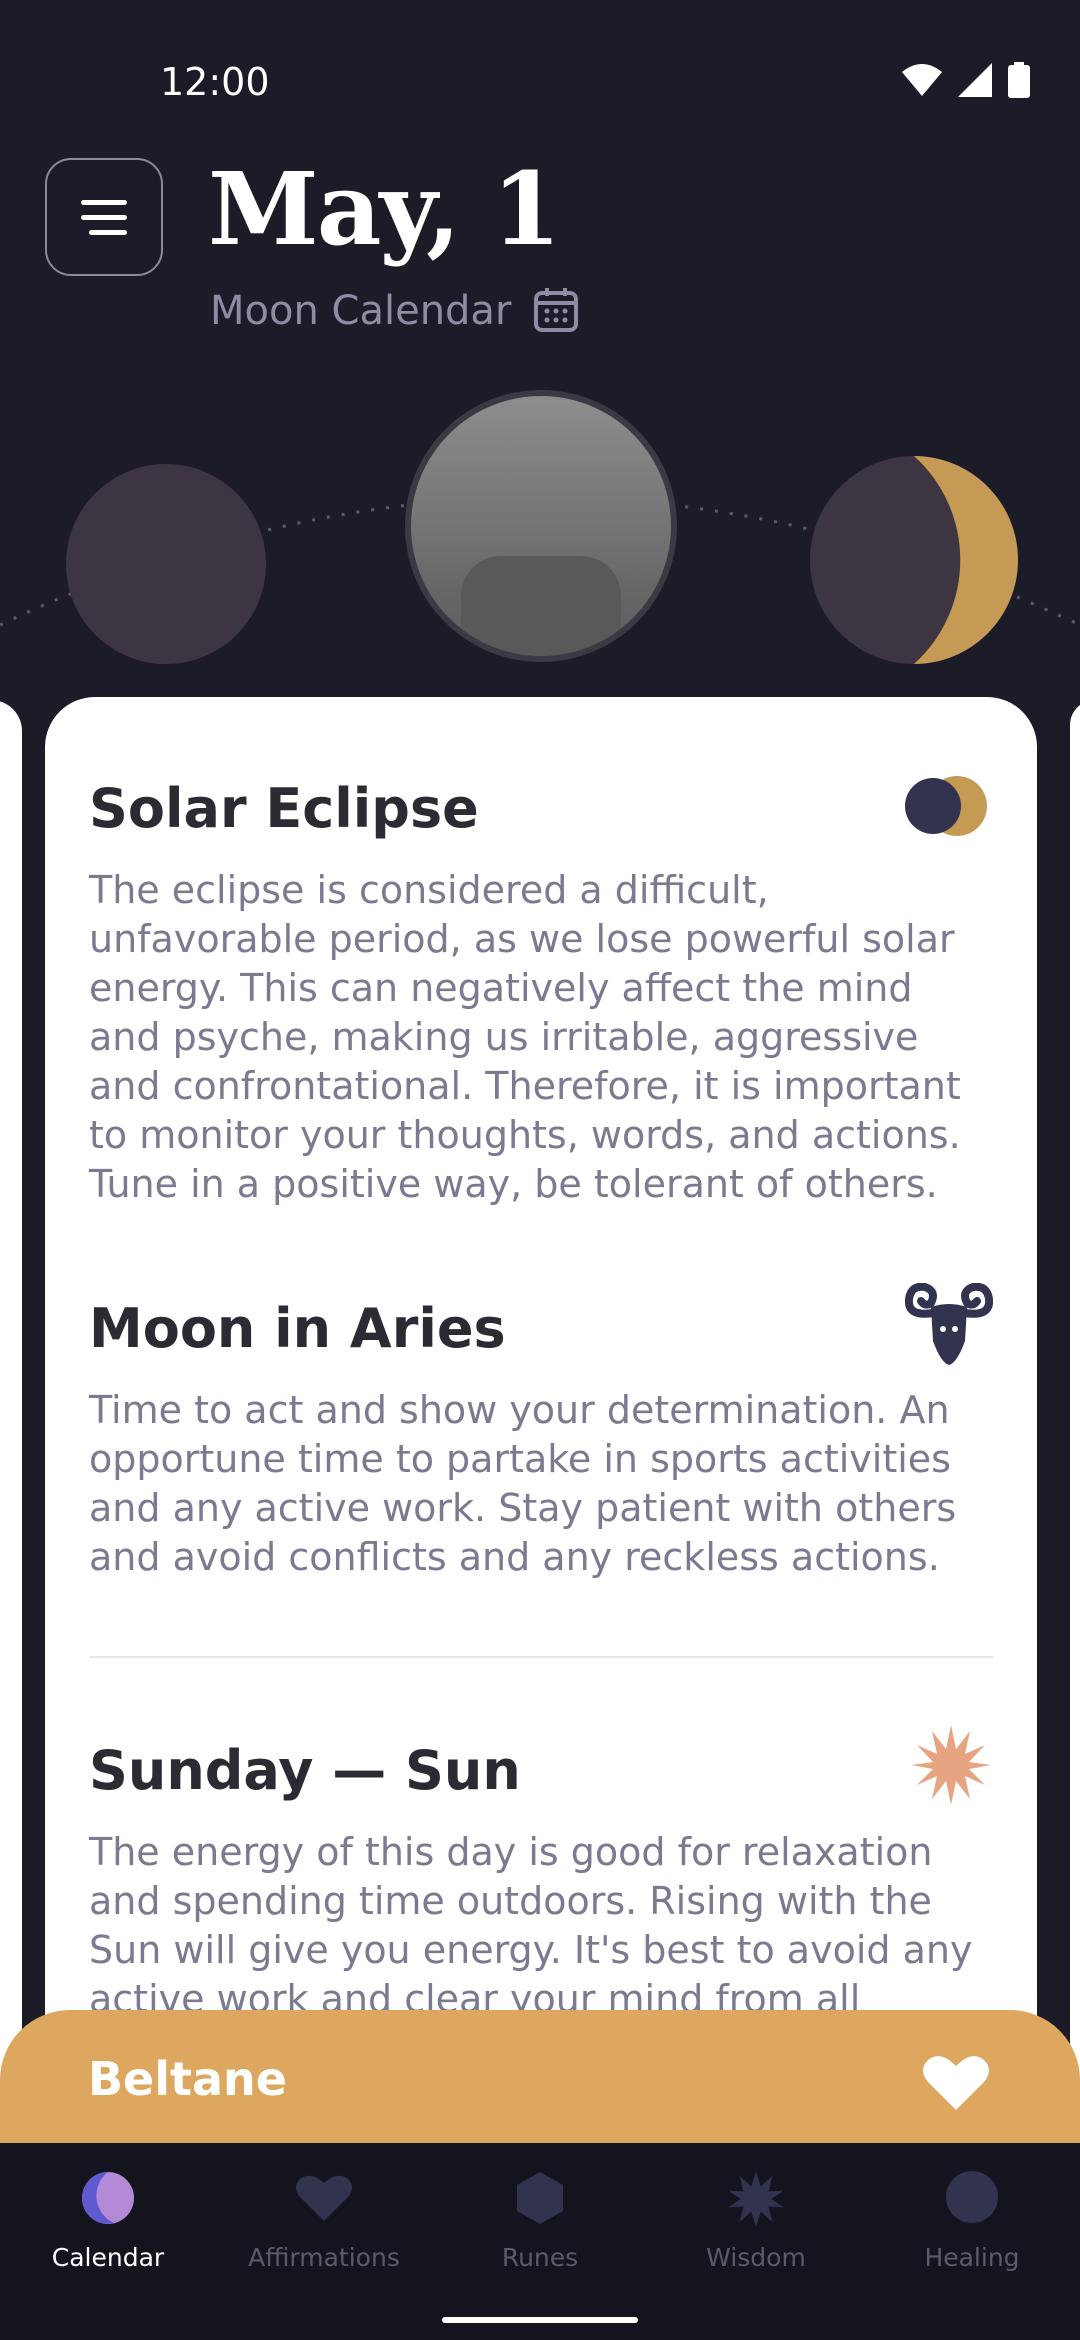  What do you see at coordinates (541, 526) in the screenshot?
I see `moon-current` at bounding box center [541, 526].